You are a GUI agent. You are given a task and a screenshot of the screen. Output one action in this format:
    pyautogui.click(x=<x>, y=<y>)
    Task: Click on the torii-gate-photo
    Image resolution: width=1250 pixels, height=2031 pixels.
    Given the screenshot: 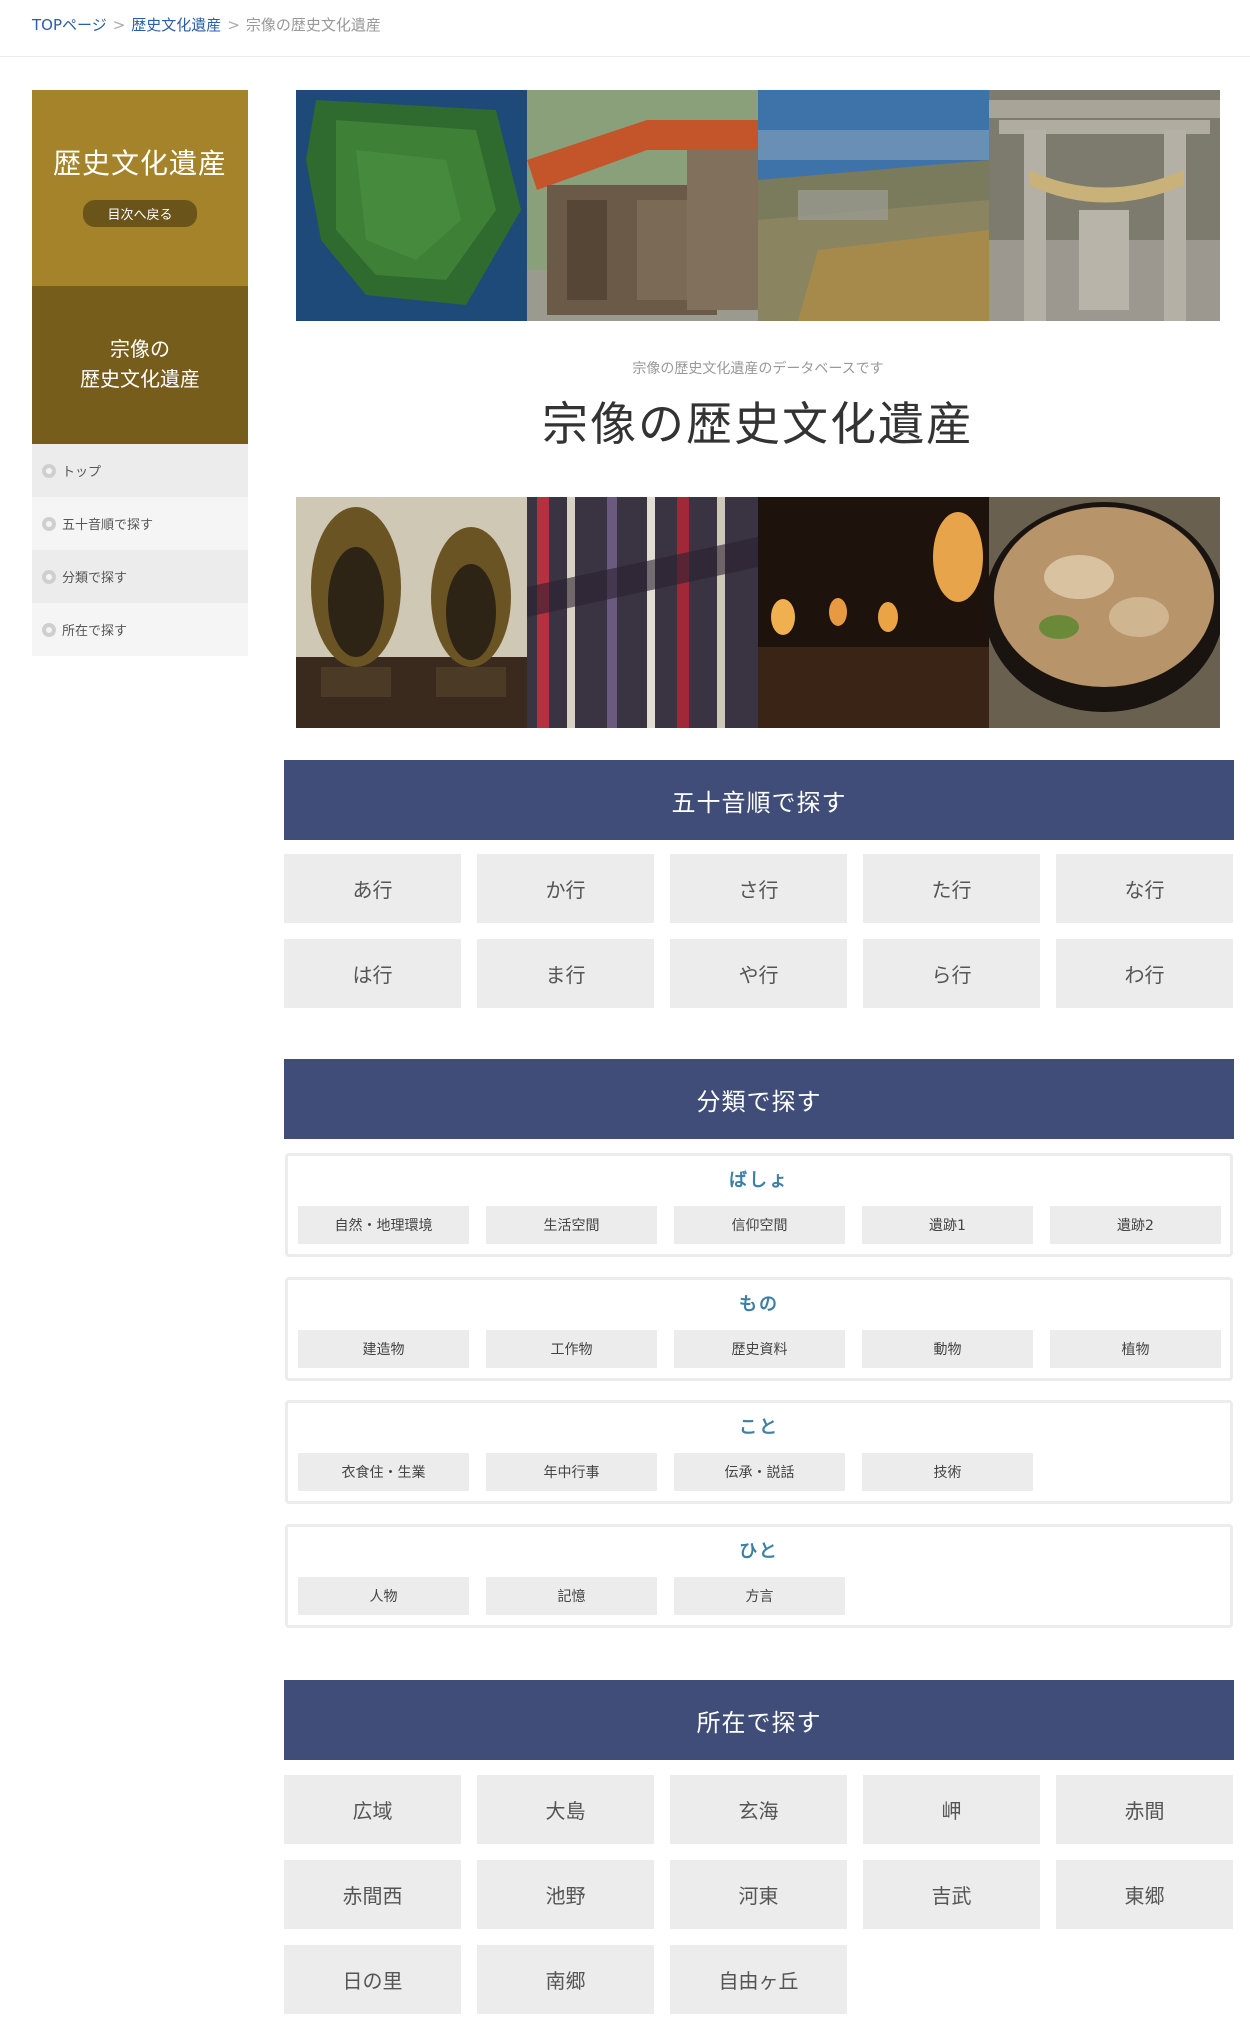 What is the action you would take?
    pyautogui.click(x=1104, y=205)
    